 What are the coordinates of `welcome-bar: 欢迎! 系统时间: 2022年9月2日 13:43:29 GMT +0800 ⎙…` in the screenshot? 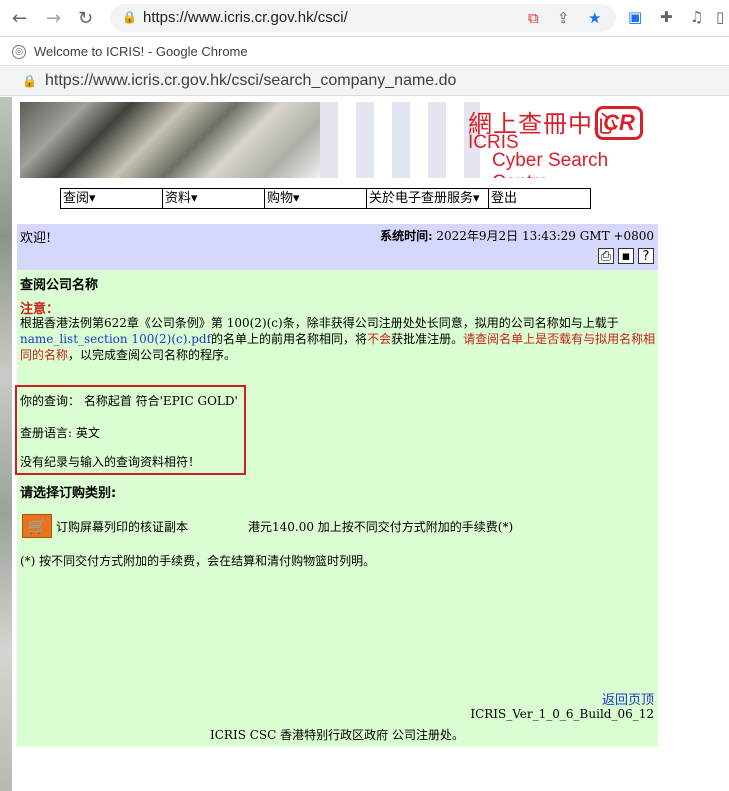 It's located at (337, 247).